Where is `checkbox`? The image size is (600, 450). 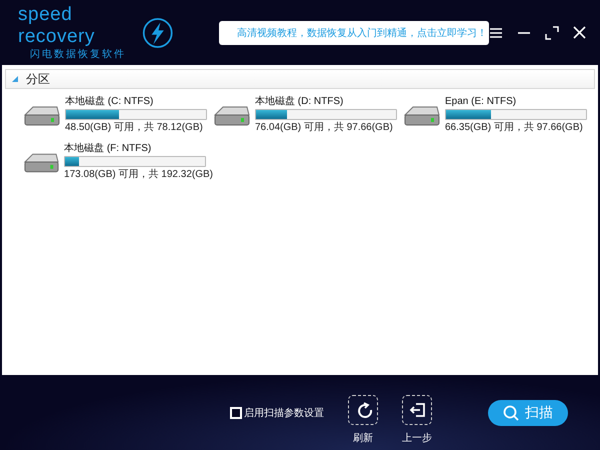 checkbox is located at coordinates (236, 412).